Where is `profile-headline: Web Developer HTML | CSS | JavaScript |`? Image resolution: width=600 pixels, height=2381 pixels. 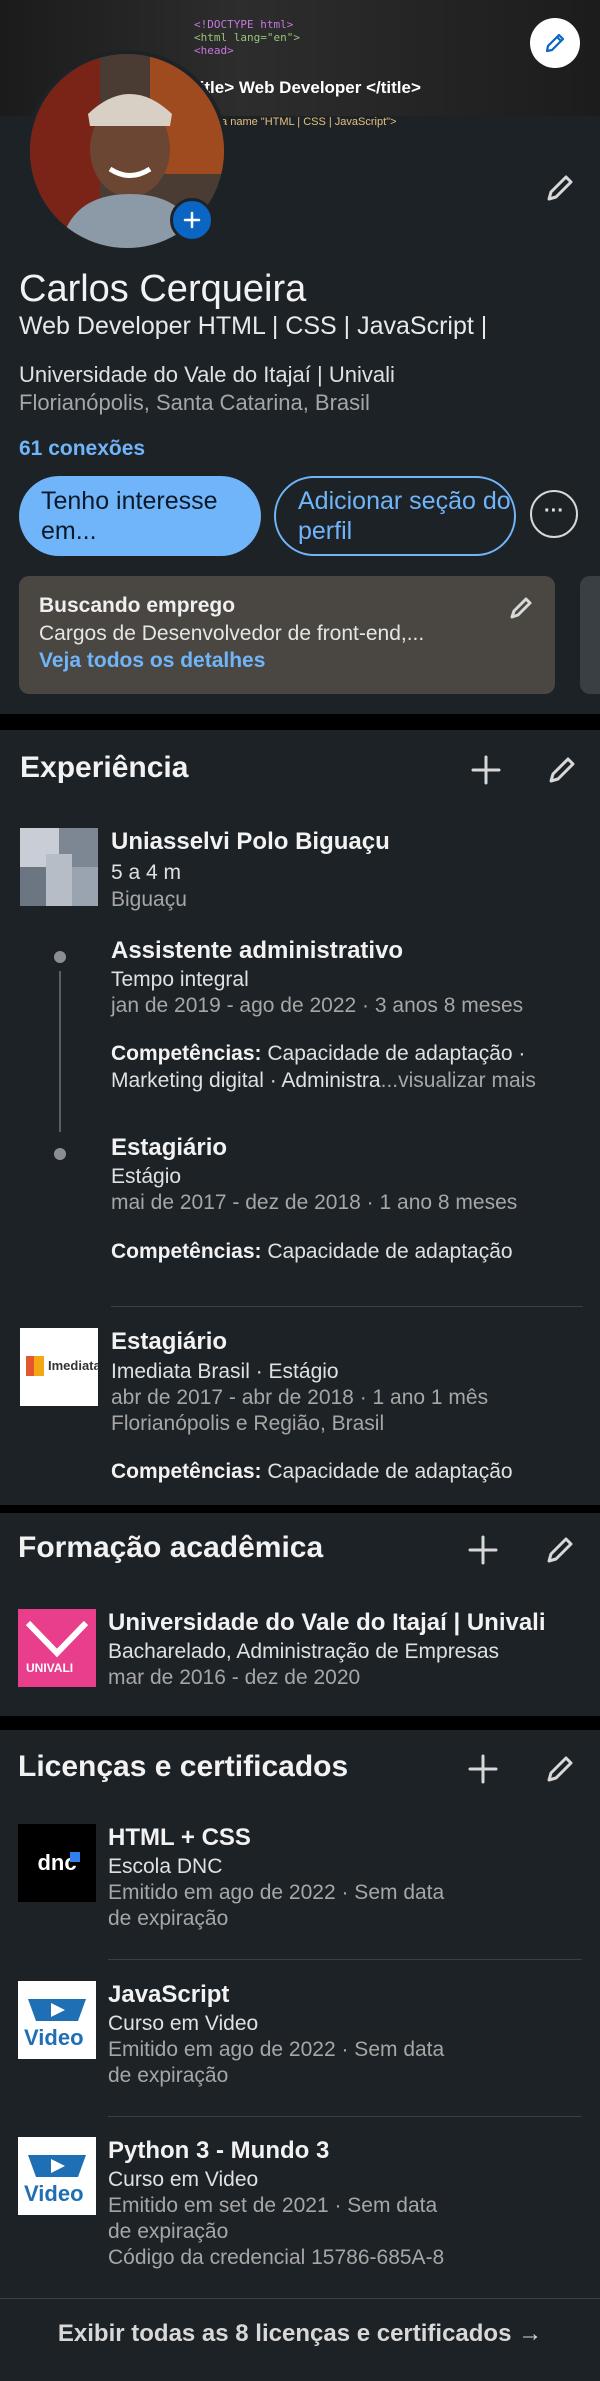
profile-headline: Web Developer HTML | CSS | JavaScript | is located at coordinates (253, 326).